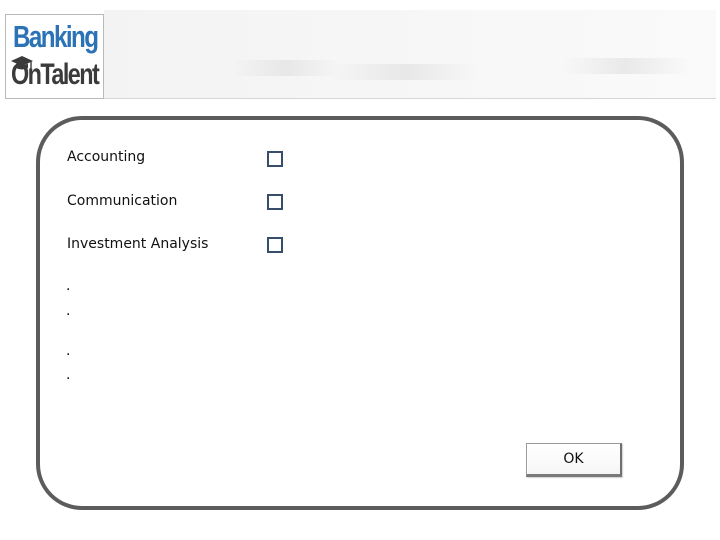 The height and width of the screenshot is (540, 720). Describe the element at coordinates (106, 157) in the screenshot. I see `option-label-accounting: Accounting` at that location.